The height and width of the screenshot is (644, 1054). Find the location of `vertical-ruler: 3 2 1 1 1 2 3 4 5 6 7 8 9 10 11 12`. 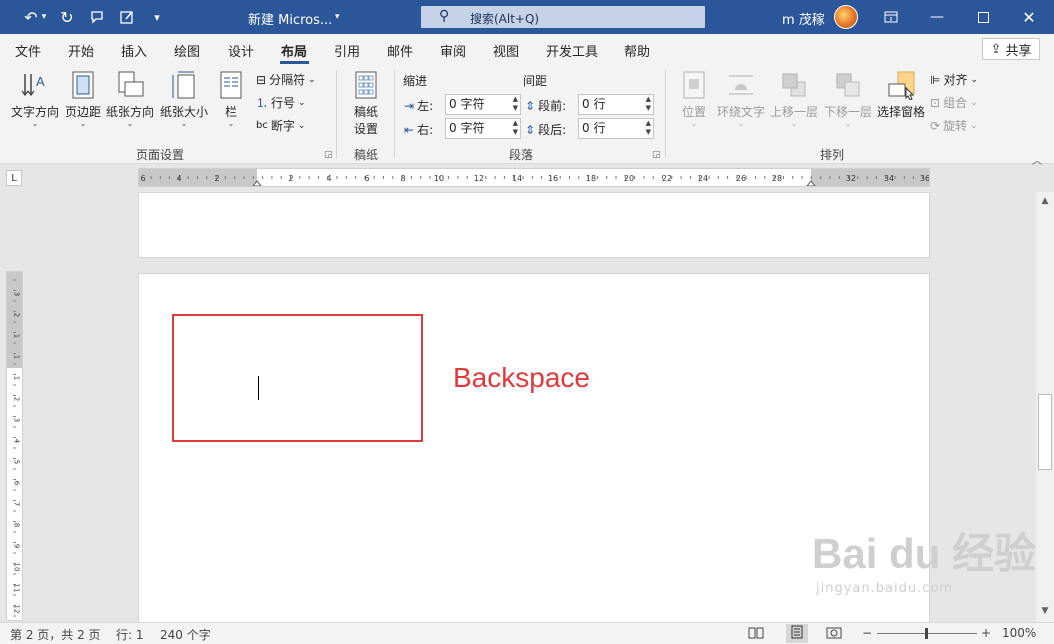

vertical-ruler: 3 2 1 1 1 2 3 4 5 6 7 8 9 10 11 12 is located at coordinates (14, 446).